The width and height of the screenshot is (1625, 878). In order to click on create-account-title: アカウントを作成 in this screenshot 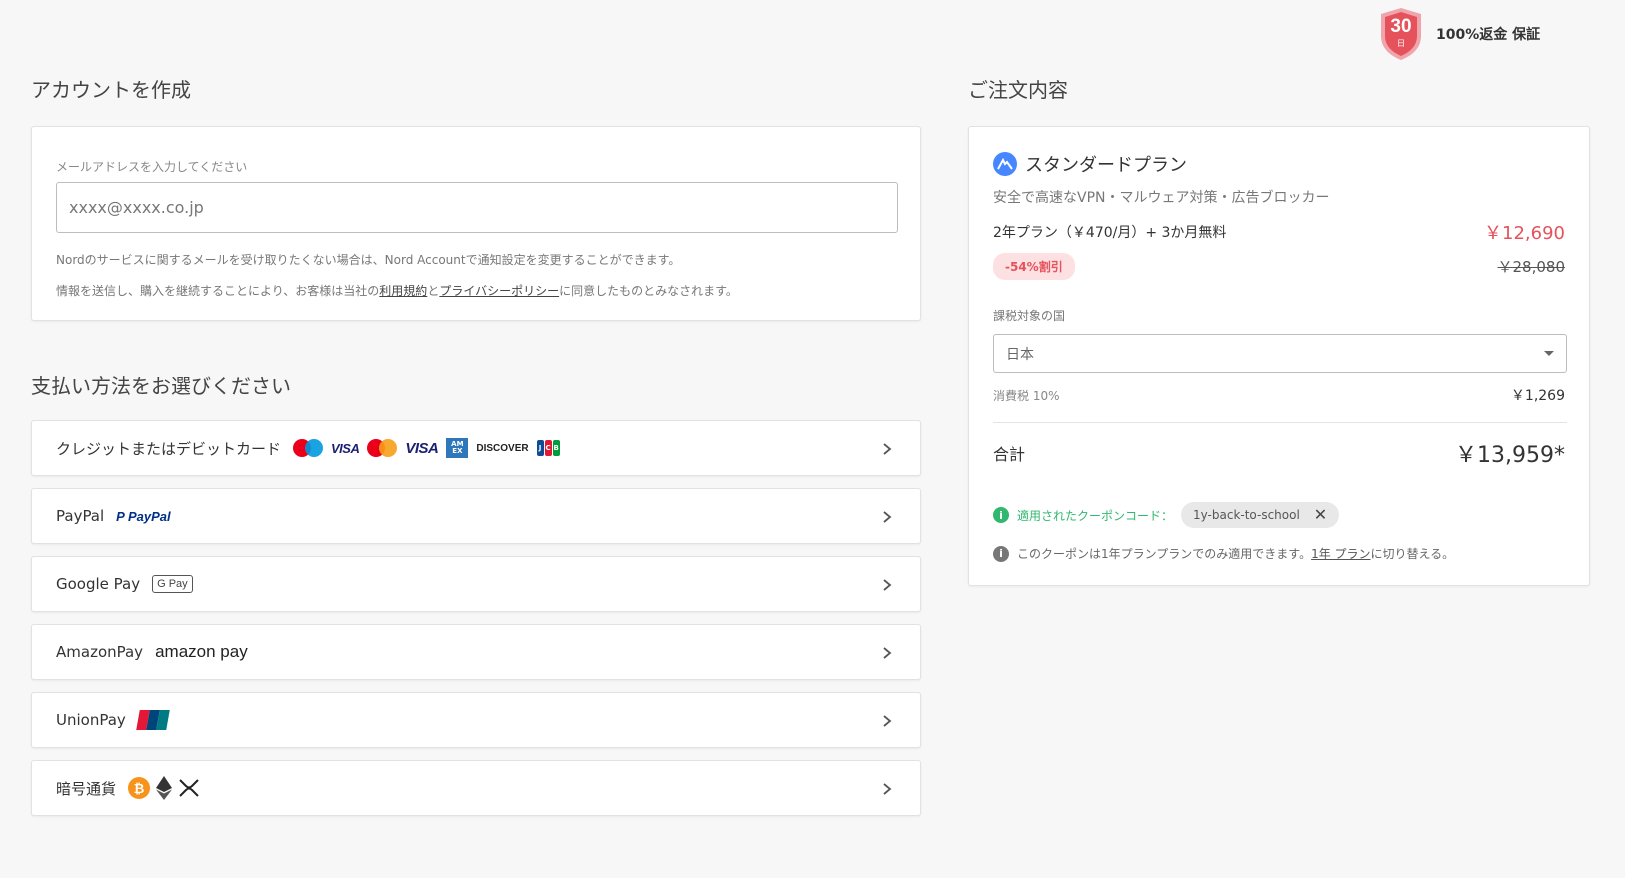, I will do `click(111, 90)`.